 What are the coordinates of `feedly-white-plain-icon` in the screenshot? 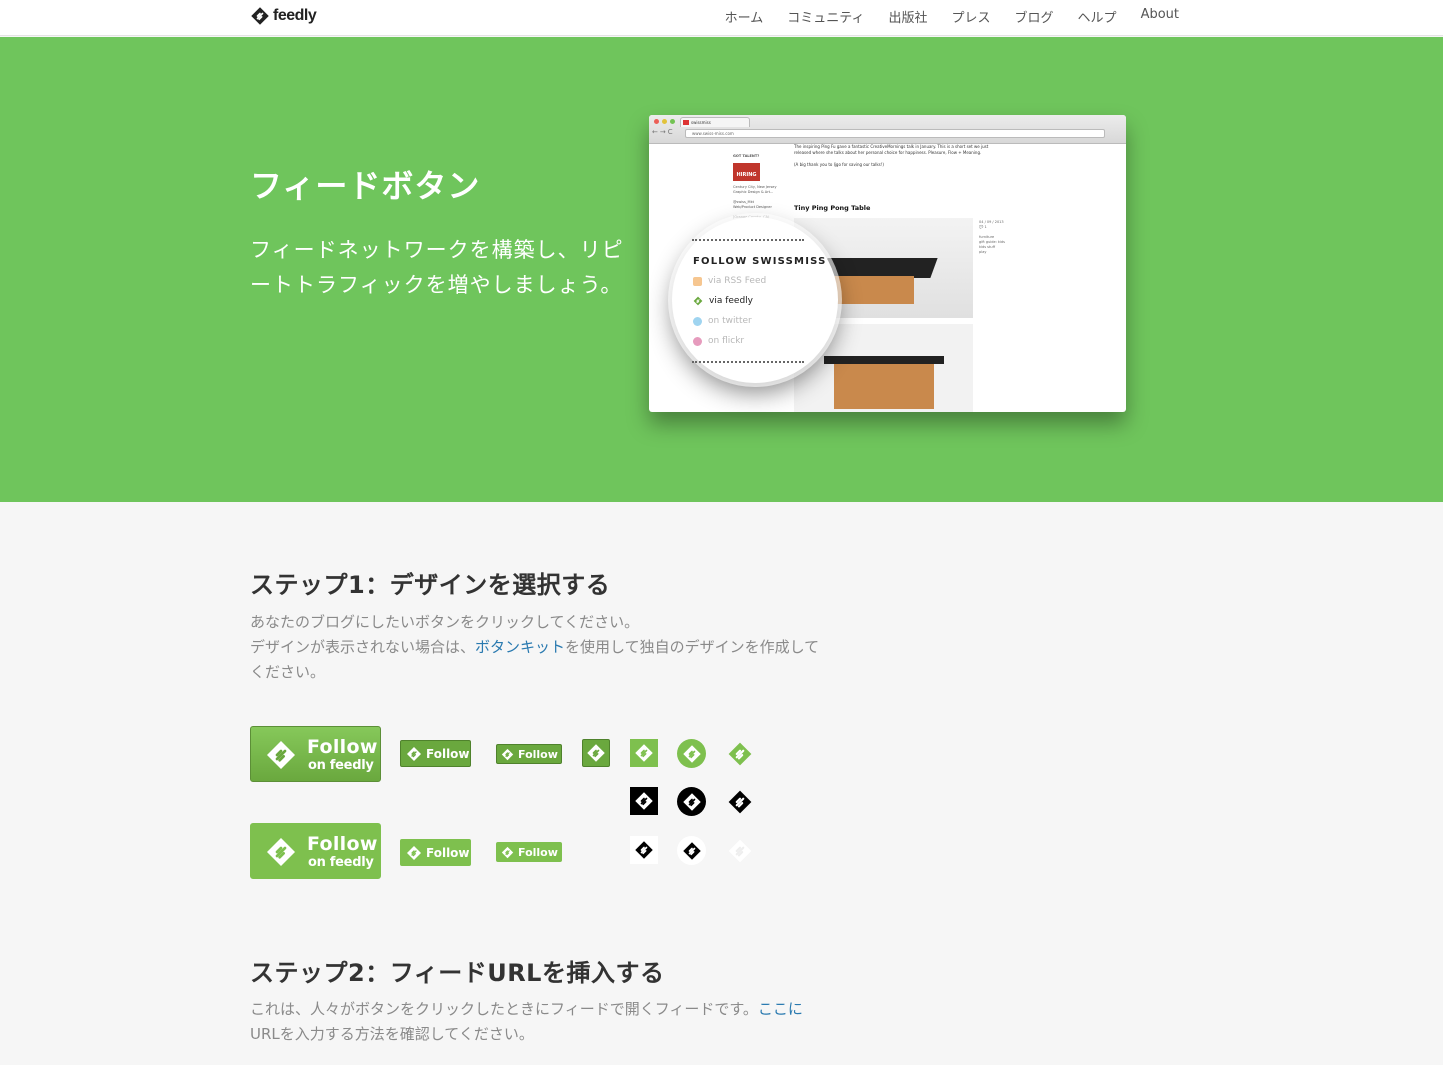 It's located at (740, 851).